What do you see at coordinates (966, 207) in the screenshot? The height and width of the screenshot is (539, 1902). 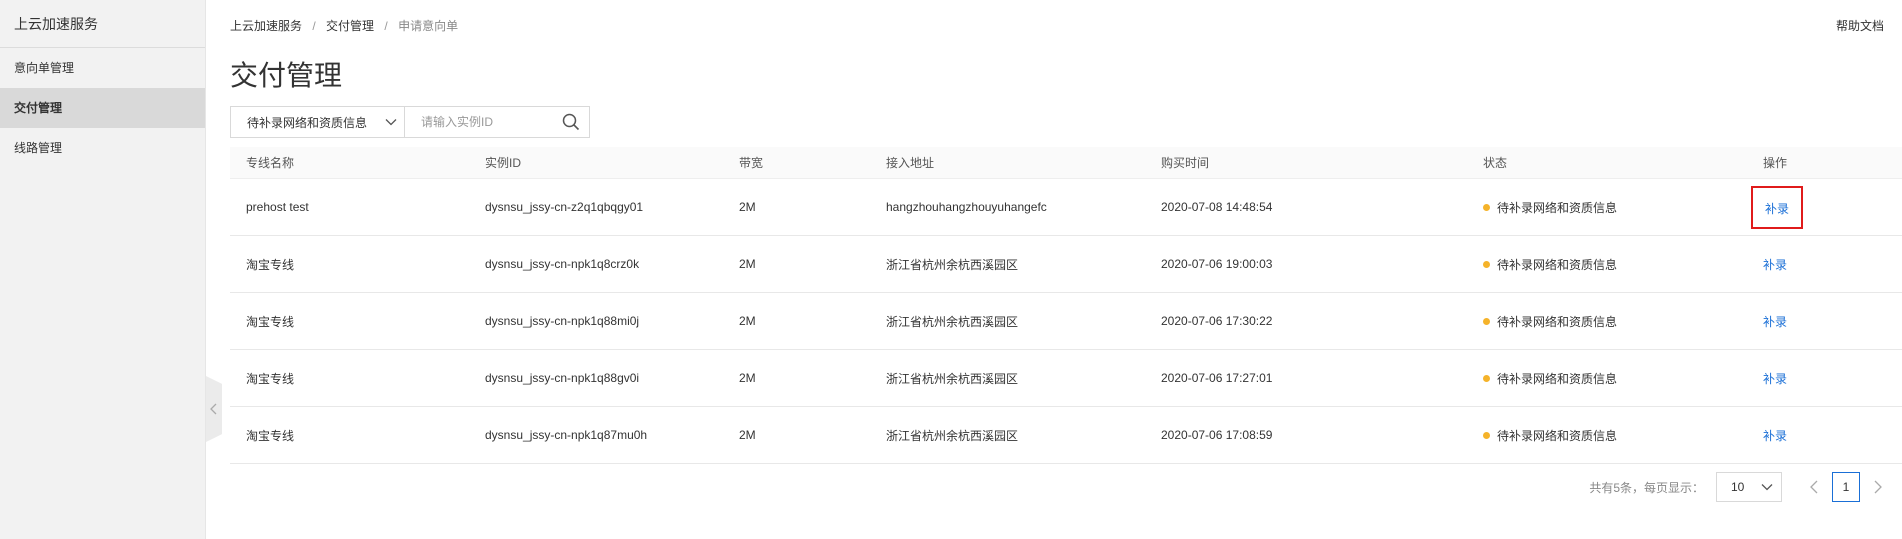 I see `cell-address: hangzhouhangzhouyuhangefc` at bounding box center [966, 207].